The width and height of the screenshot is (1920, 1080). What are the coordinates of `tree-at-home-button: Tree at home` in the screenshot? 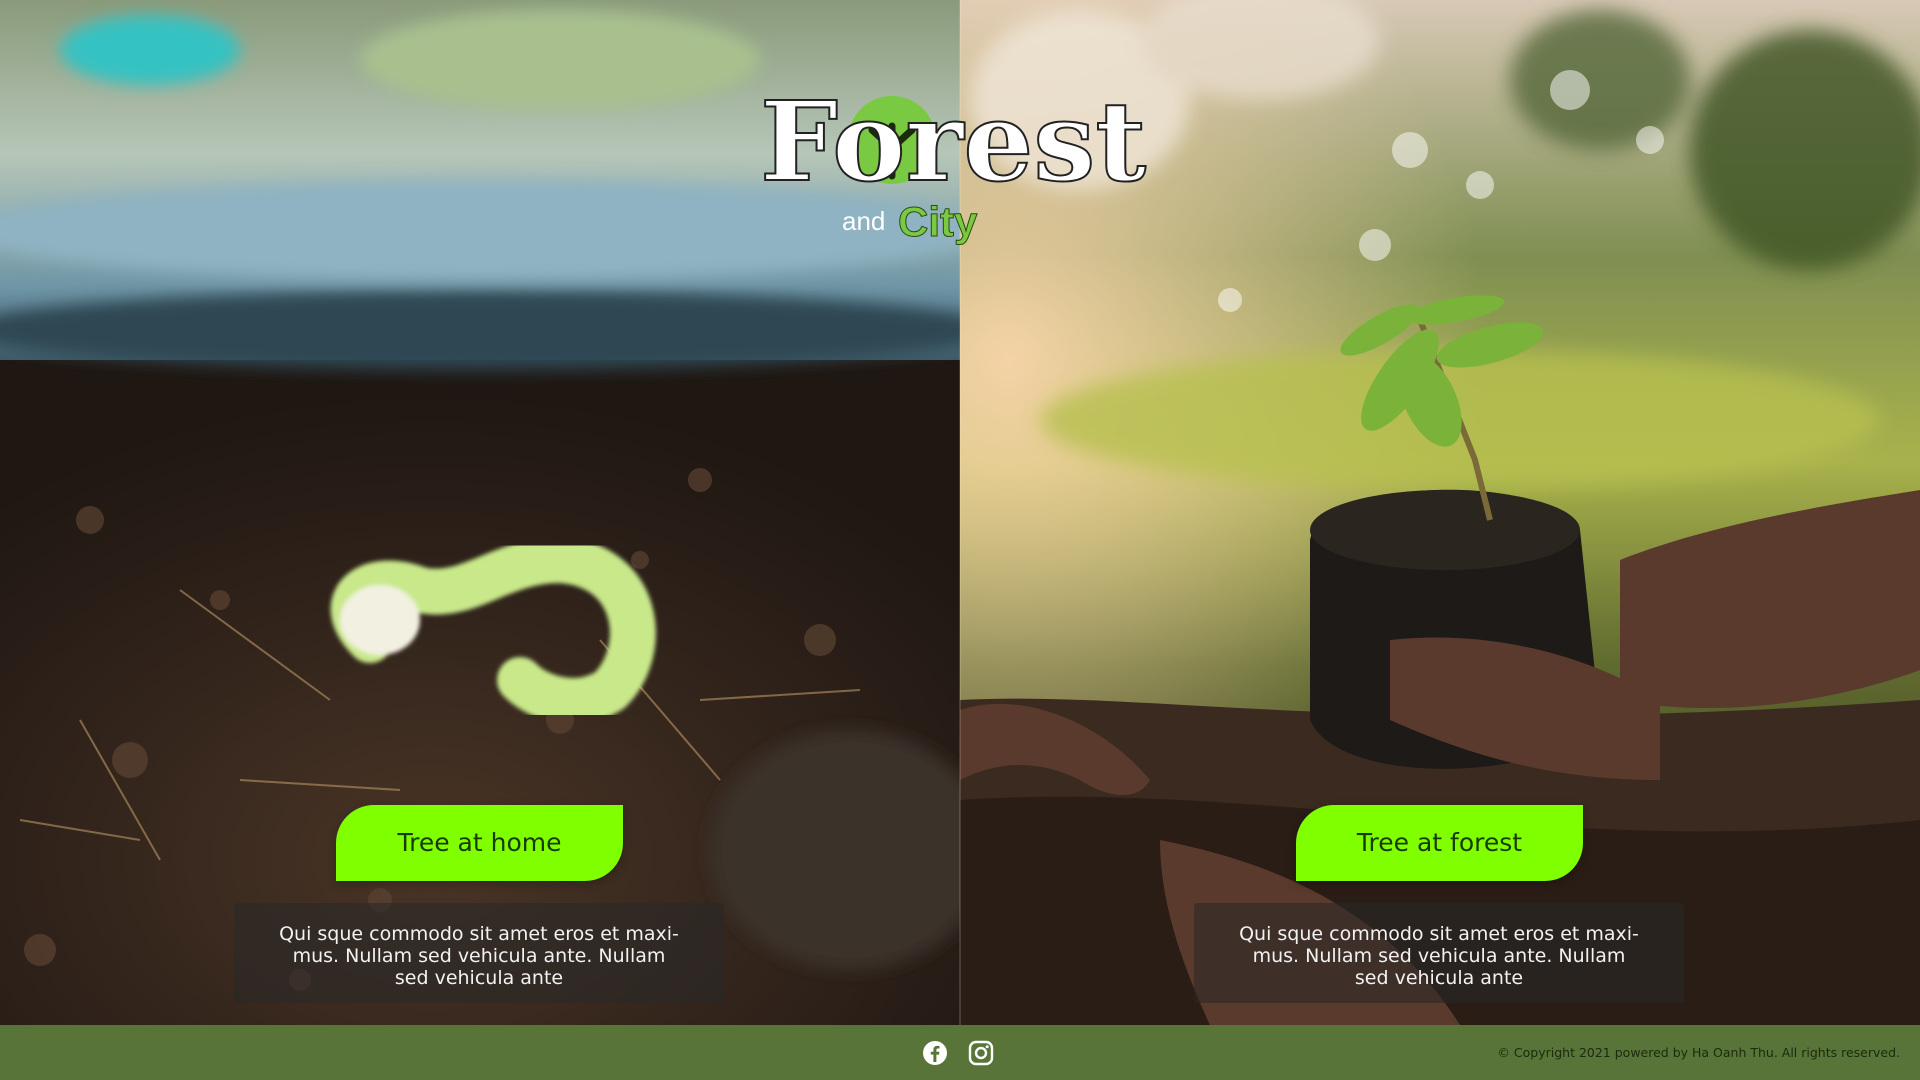 It's located at (479, 843).